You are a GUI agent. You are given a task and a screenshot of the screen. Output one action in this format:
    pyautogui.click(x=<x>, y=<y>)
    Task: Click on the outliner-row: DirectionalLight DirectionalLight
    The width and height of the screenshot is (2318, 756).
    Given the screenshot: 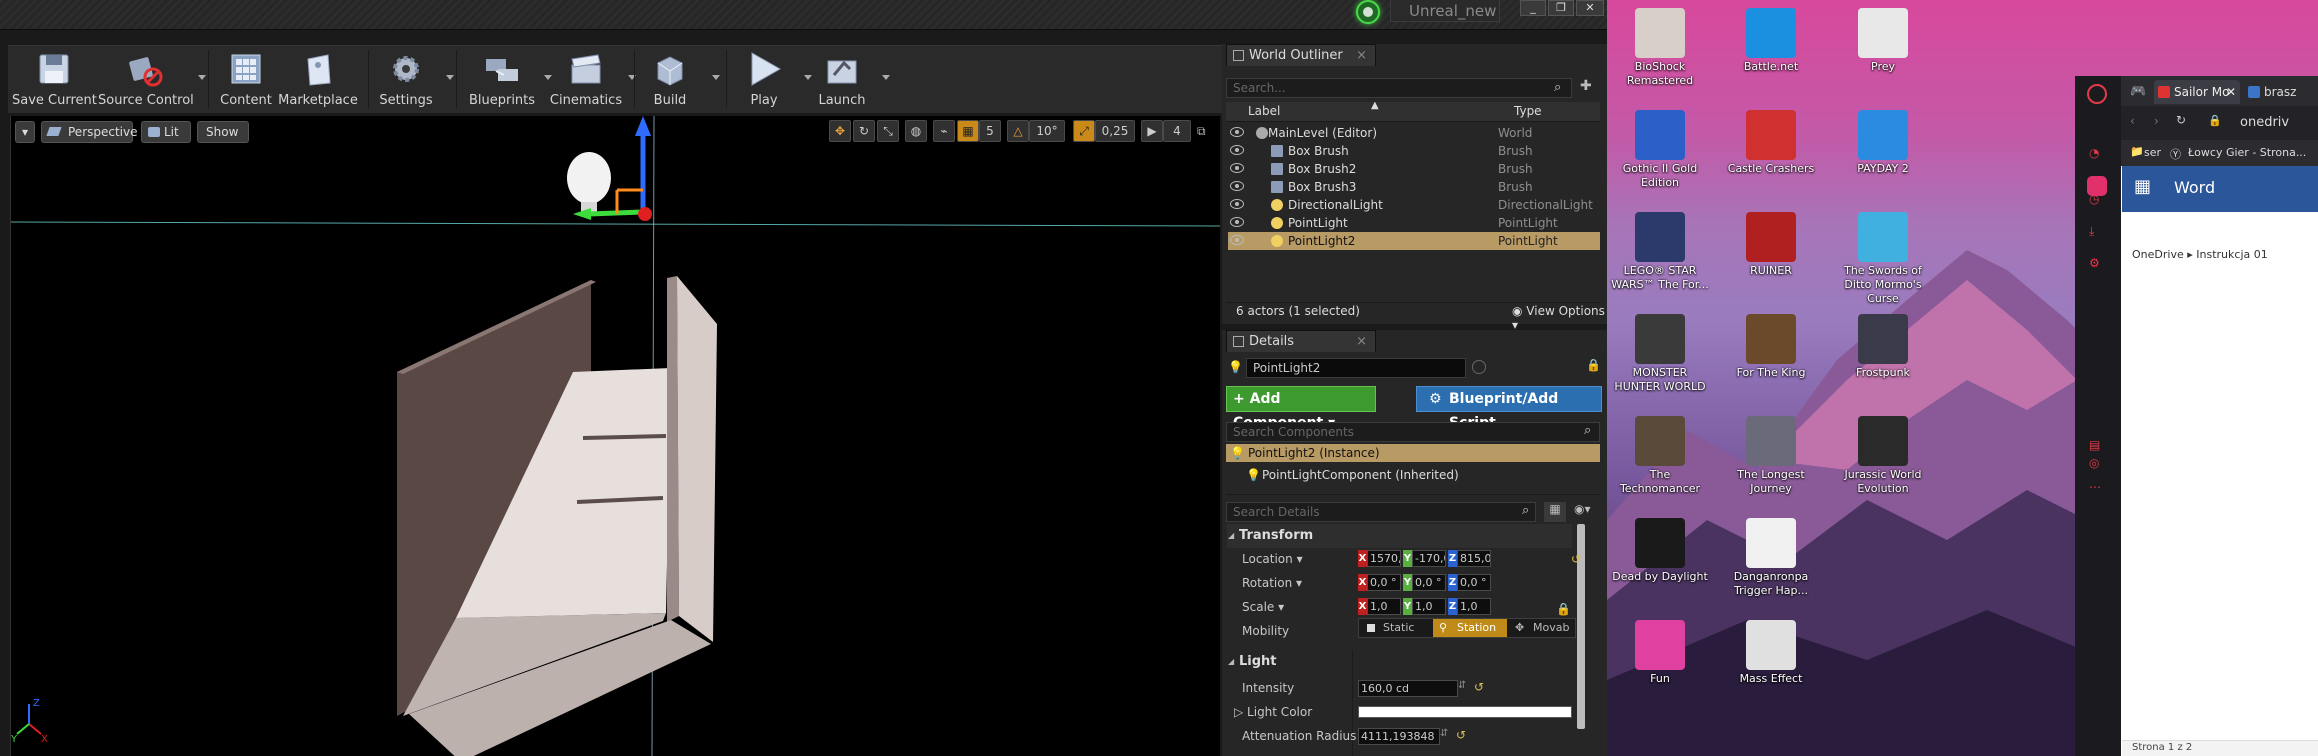 What is the action you would take?
    pyautogui.click(x=1414, y=205)
    